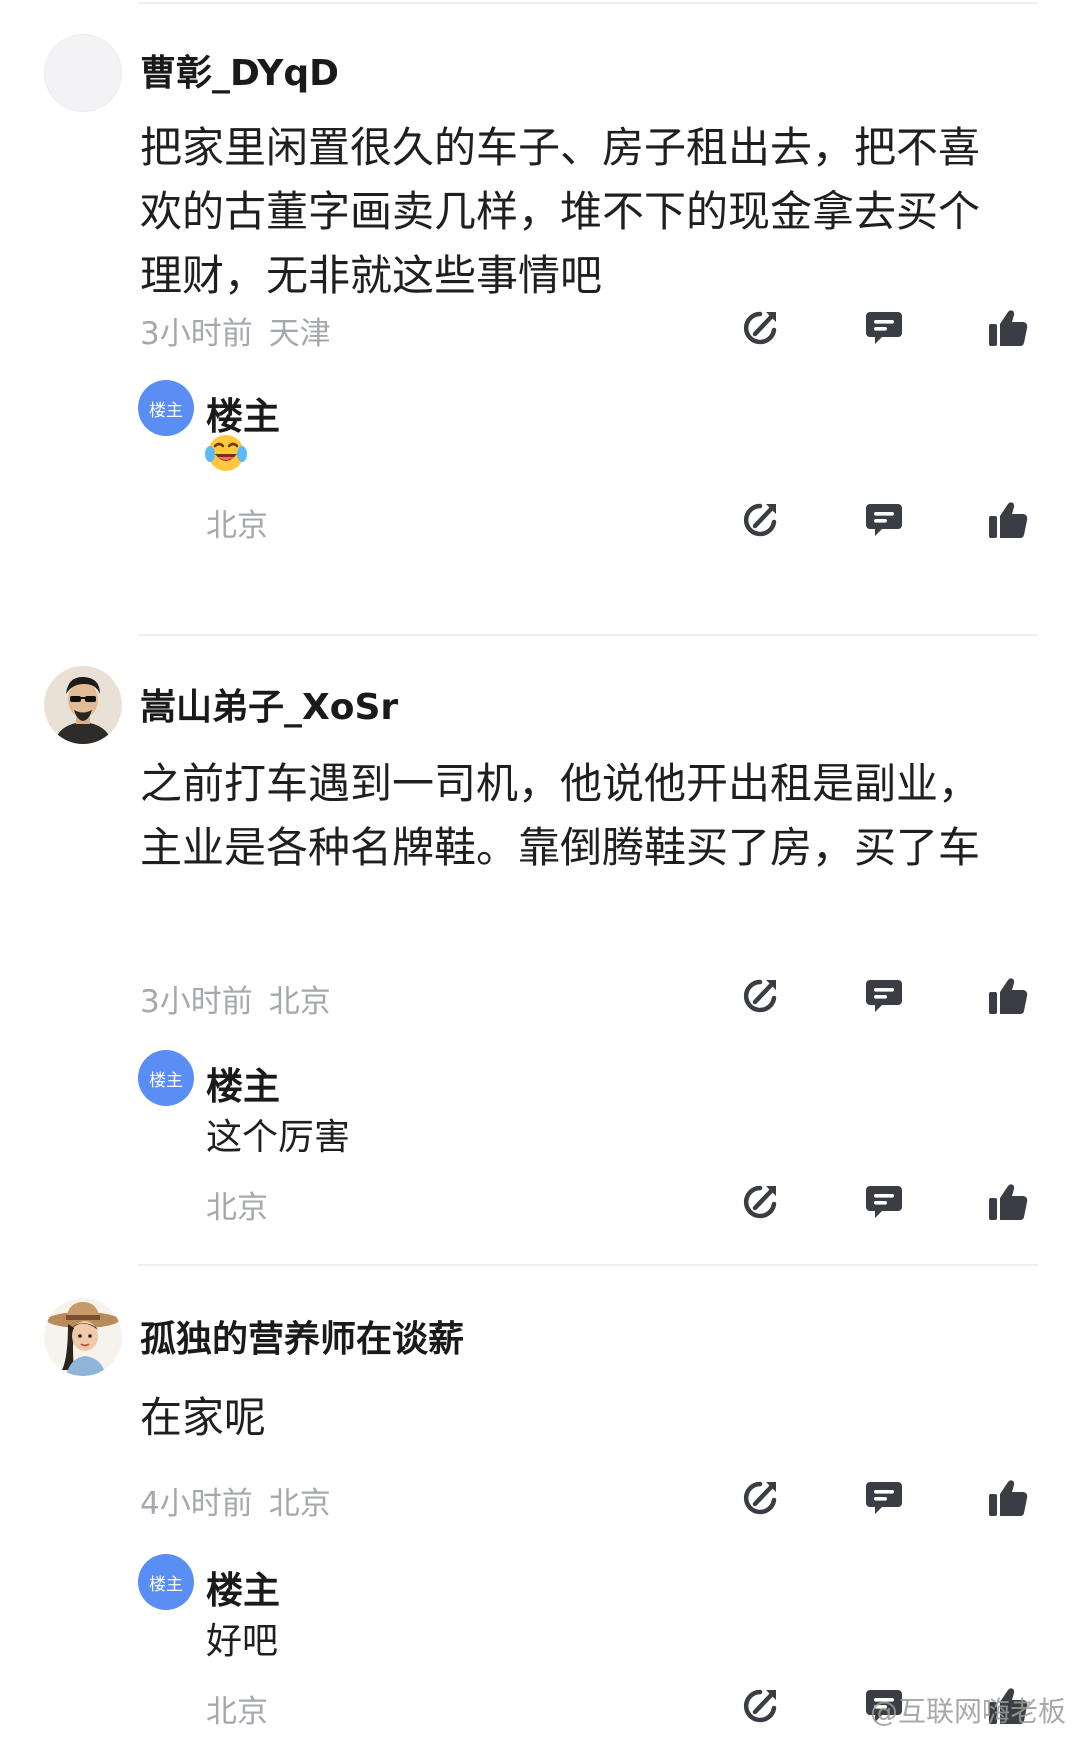 The image size is (1080, 1738). What do you see at coordinates (269, 704) in the screenshot?
I see `comment-username: 嵩山弟子_XoSr` at bounding box center [269, 704].